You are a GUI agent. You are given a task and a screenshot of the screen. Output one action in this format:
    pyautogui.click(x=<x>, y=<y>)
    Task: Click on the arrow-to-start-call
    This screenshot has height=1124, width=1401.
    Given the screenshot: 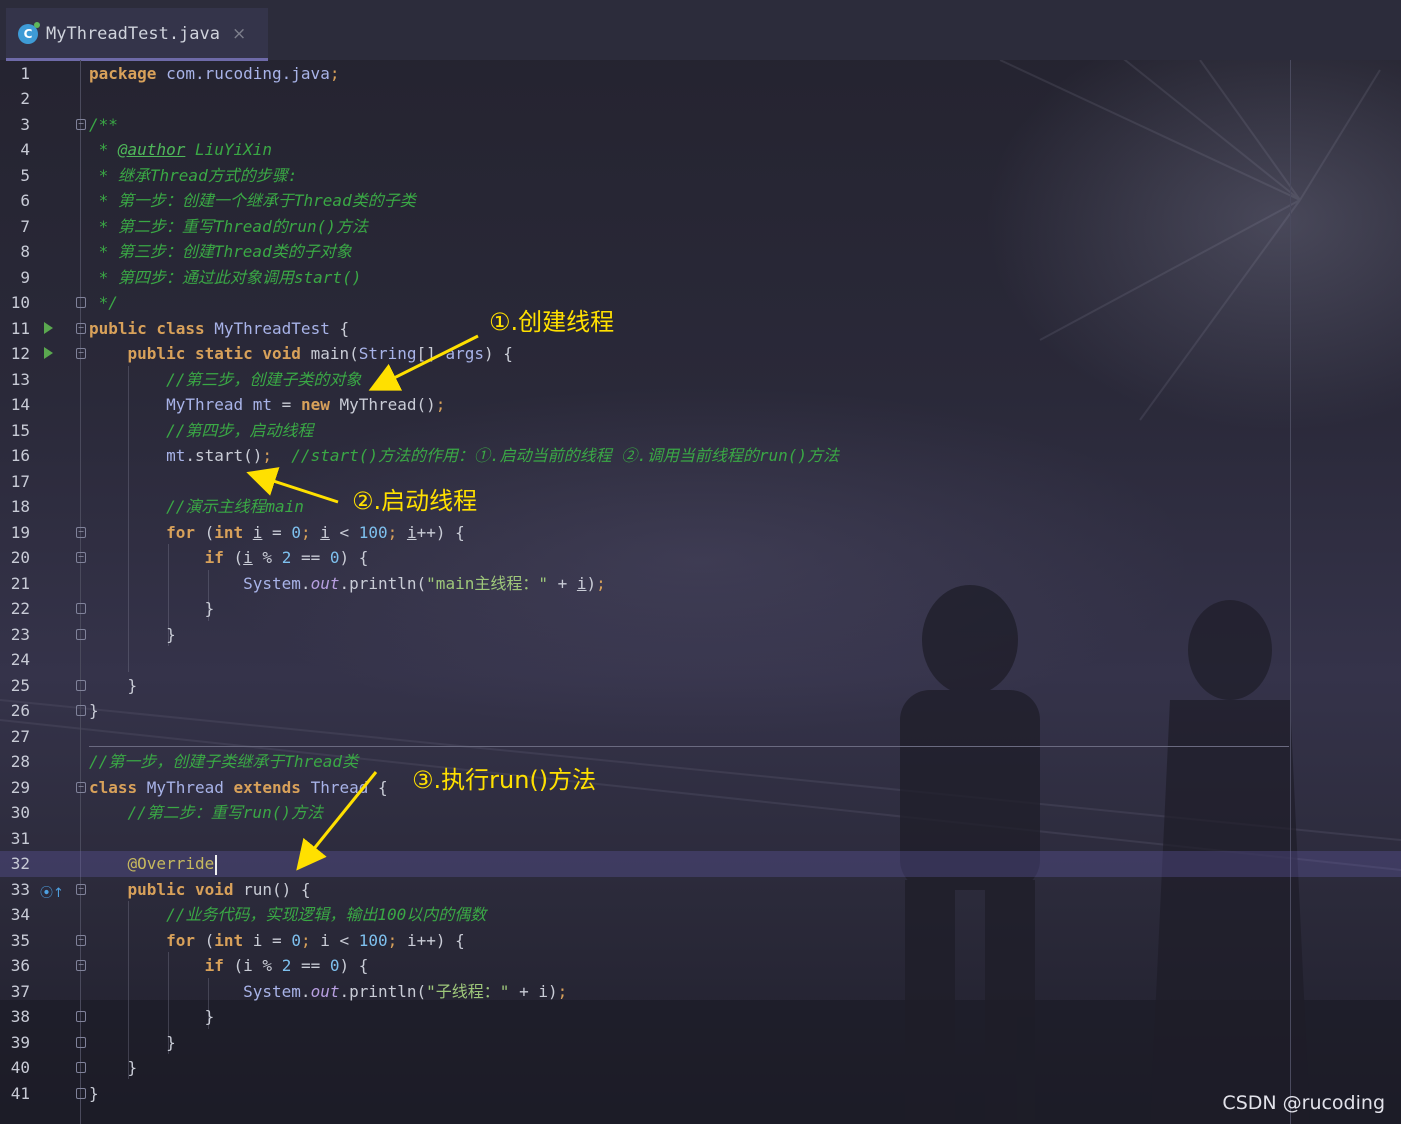 What is the action you would take?
    pyautogui.click(x=292, y=485)
    